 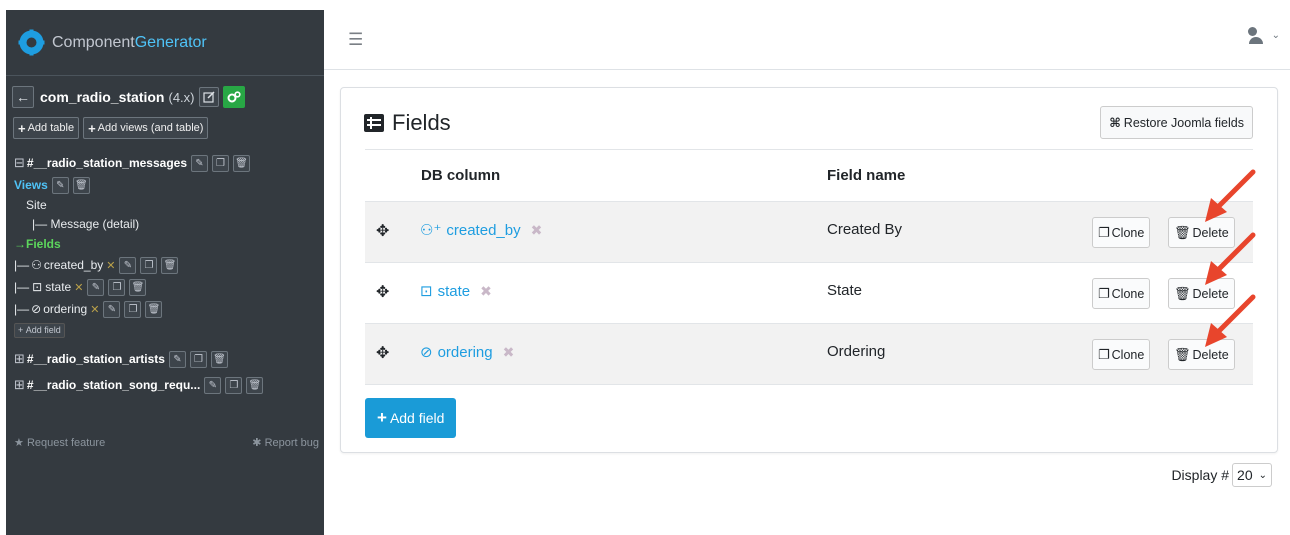 What do you see at coordinates (43, 244) in the screenshot?
I see `fields-label: Fields` at bounding box center [43, 244].